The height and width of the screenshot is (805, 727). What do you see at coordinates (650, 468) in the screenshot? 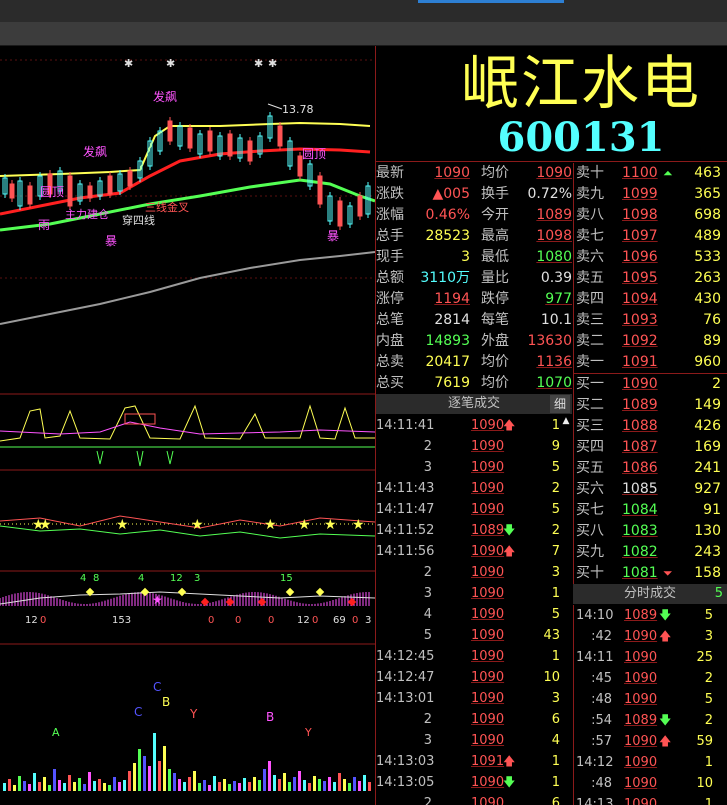
I see `bid-row: 买五 1086 241` at bounding box center [650, 468].